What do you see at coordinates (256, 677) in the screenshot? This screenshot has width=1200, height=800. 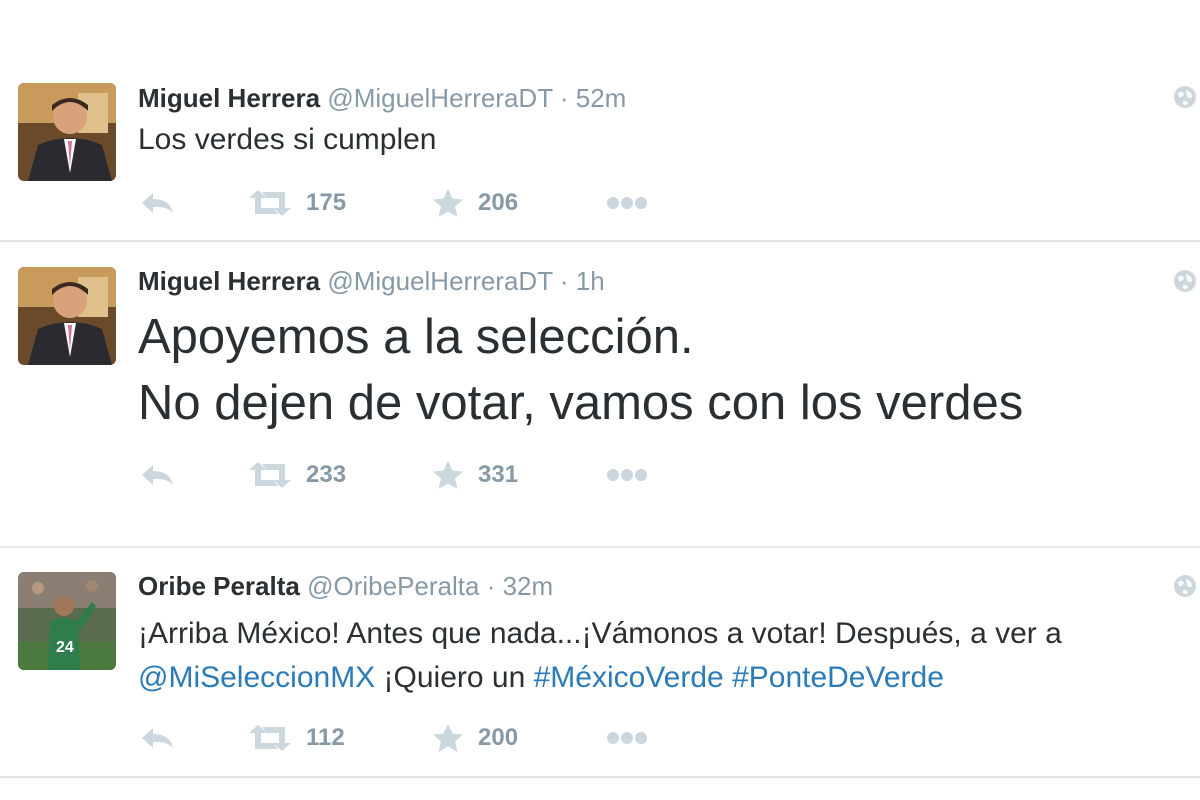 I see `mention-link: @MiSeleccionMX` at bounding box center [256, 677].